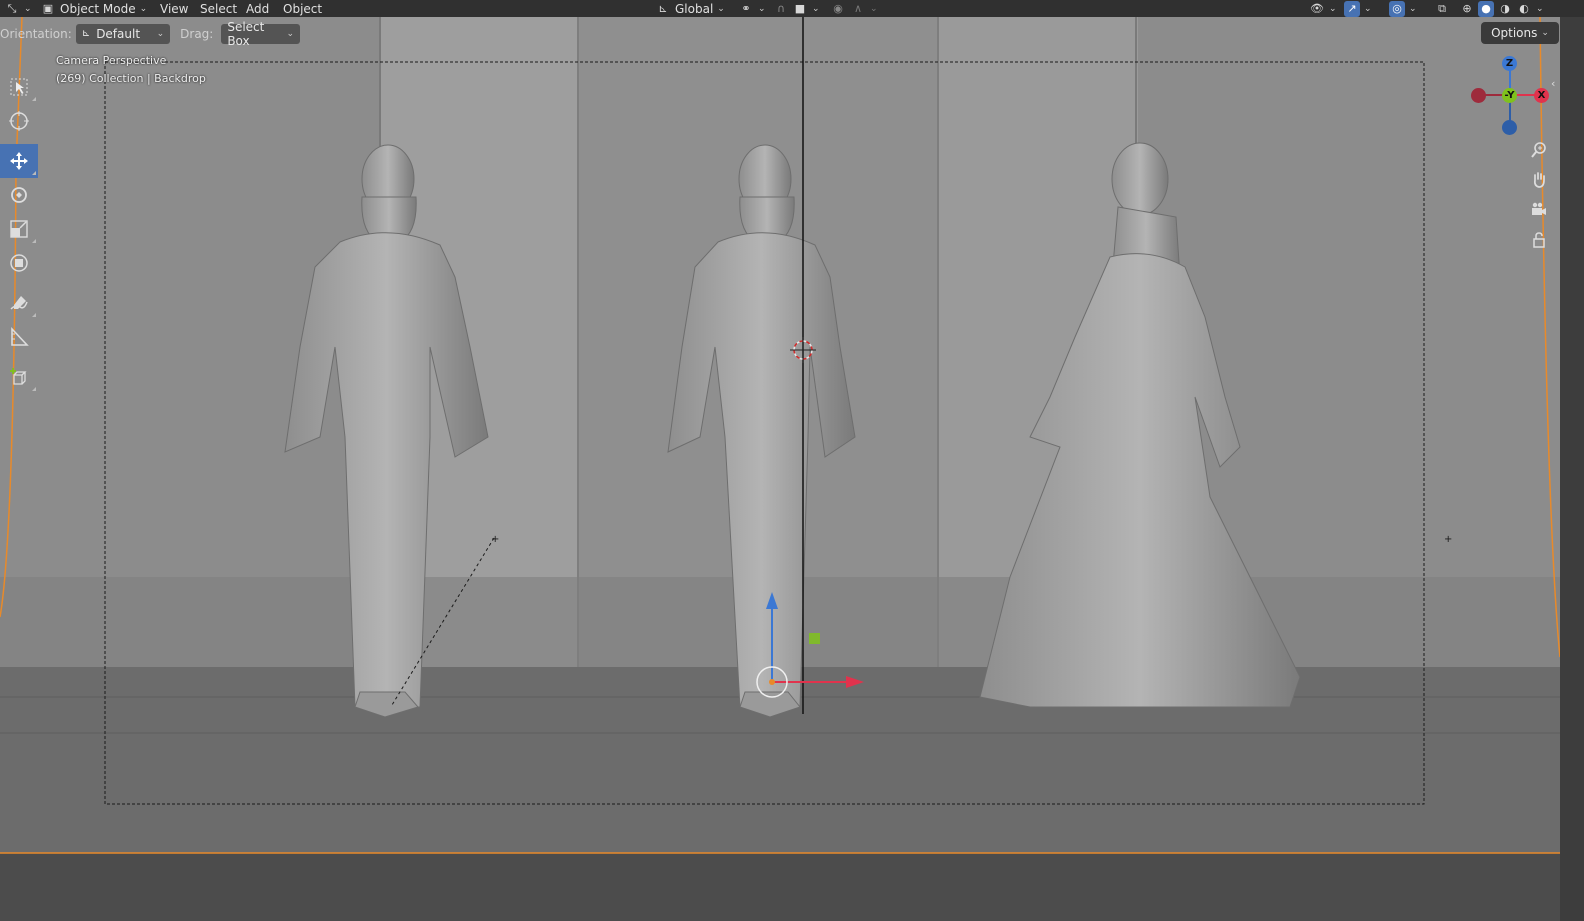 The image size is (1584, 921). What do you see at coordinates (86, 33) in the screenshot?
I see `orientation-axes-icon: ⊾` at bounding box center [86, 33].